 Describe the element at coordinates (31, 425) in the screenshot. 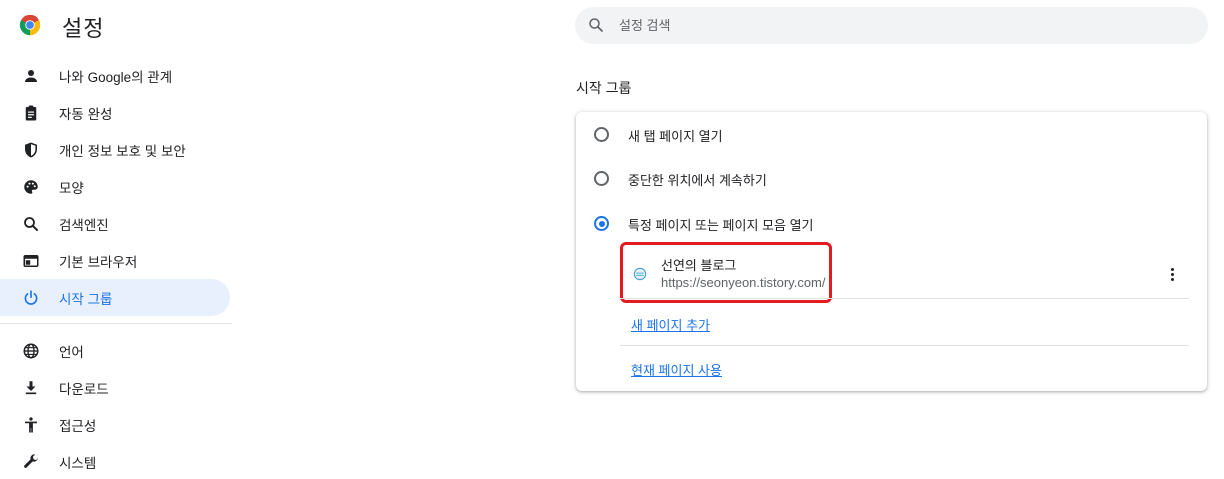

I see `accessibility-icon` at that location.